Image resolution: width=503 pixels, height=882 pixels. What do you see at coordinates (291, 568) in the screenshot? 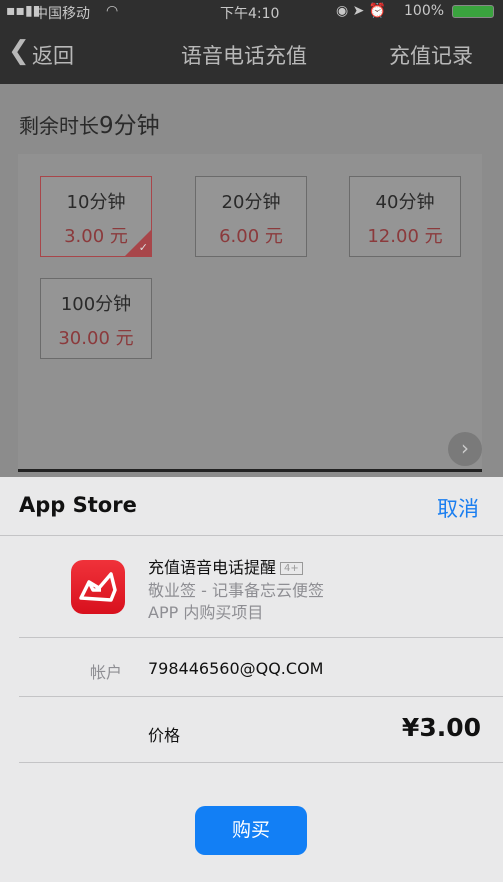
I see `age-badge: 4+` at bounding box center [291, 568].